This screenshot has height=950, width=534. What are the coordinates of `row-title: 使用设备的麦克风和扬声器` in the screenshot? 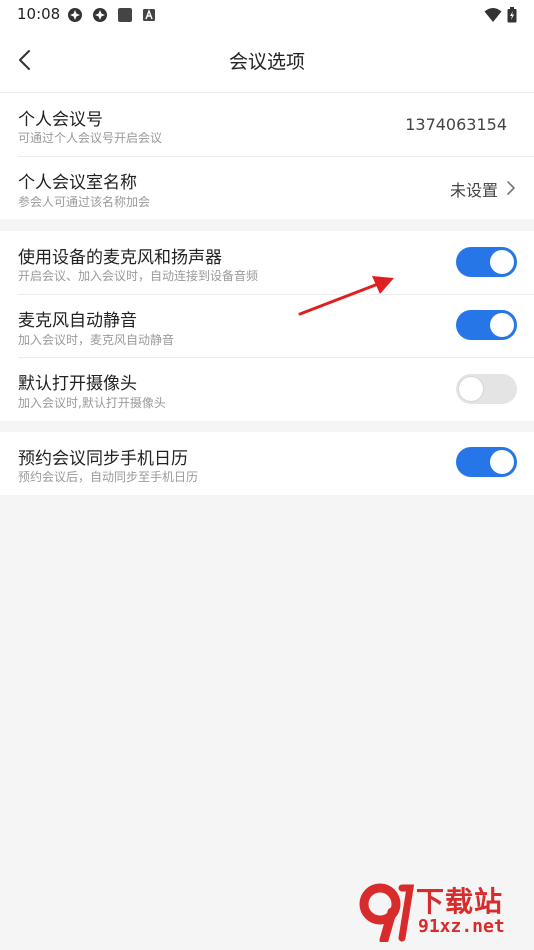 It's located at (120, 258).